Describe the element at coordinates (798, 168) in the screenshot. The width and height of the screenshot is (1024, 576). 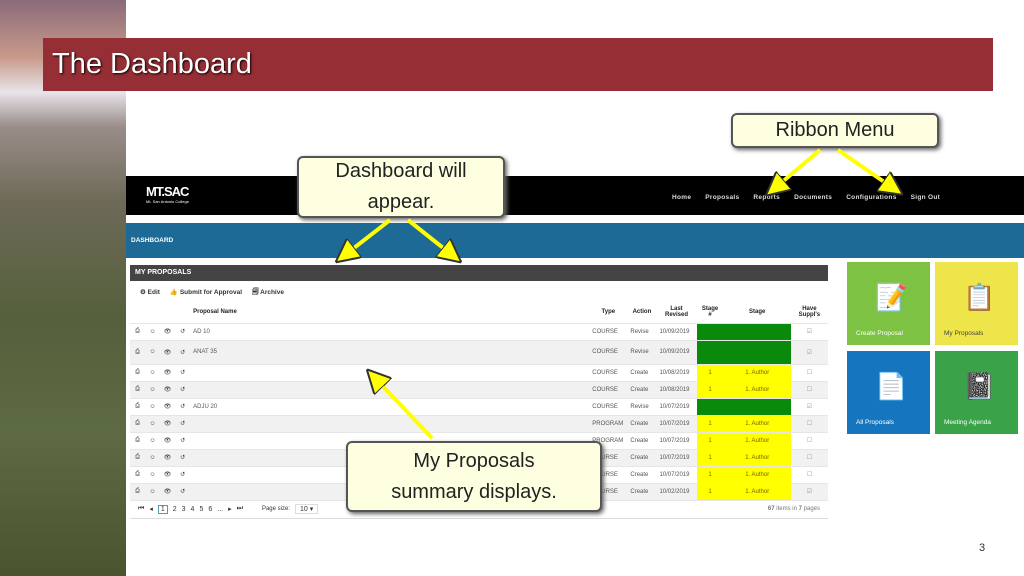
I see `arrow-ribbon-left` at that location.